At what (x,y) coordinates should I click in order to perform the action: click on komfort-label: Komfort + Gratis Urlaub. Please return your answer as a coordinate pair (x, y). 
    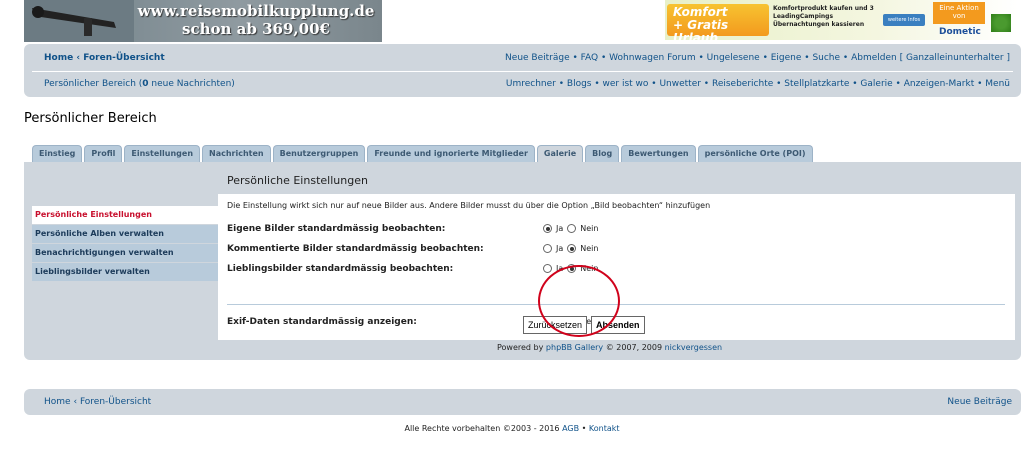
    Looking at the image, I should click on (718, 24).